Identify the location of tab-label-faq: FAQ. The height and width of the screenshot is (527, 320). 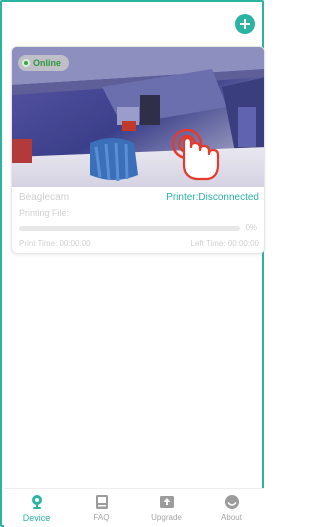
(101, 517).